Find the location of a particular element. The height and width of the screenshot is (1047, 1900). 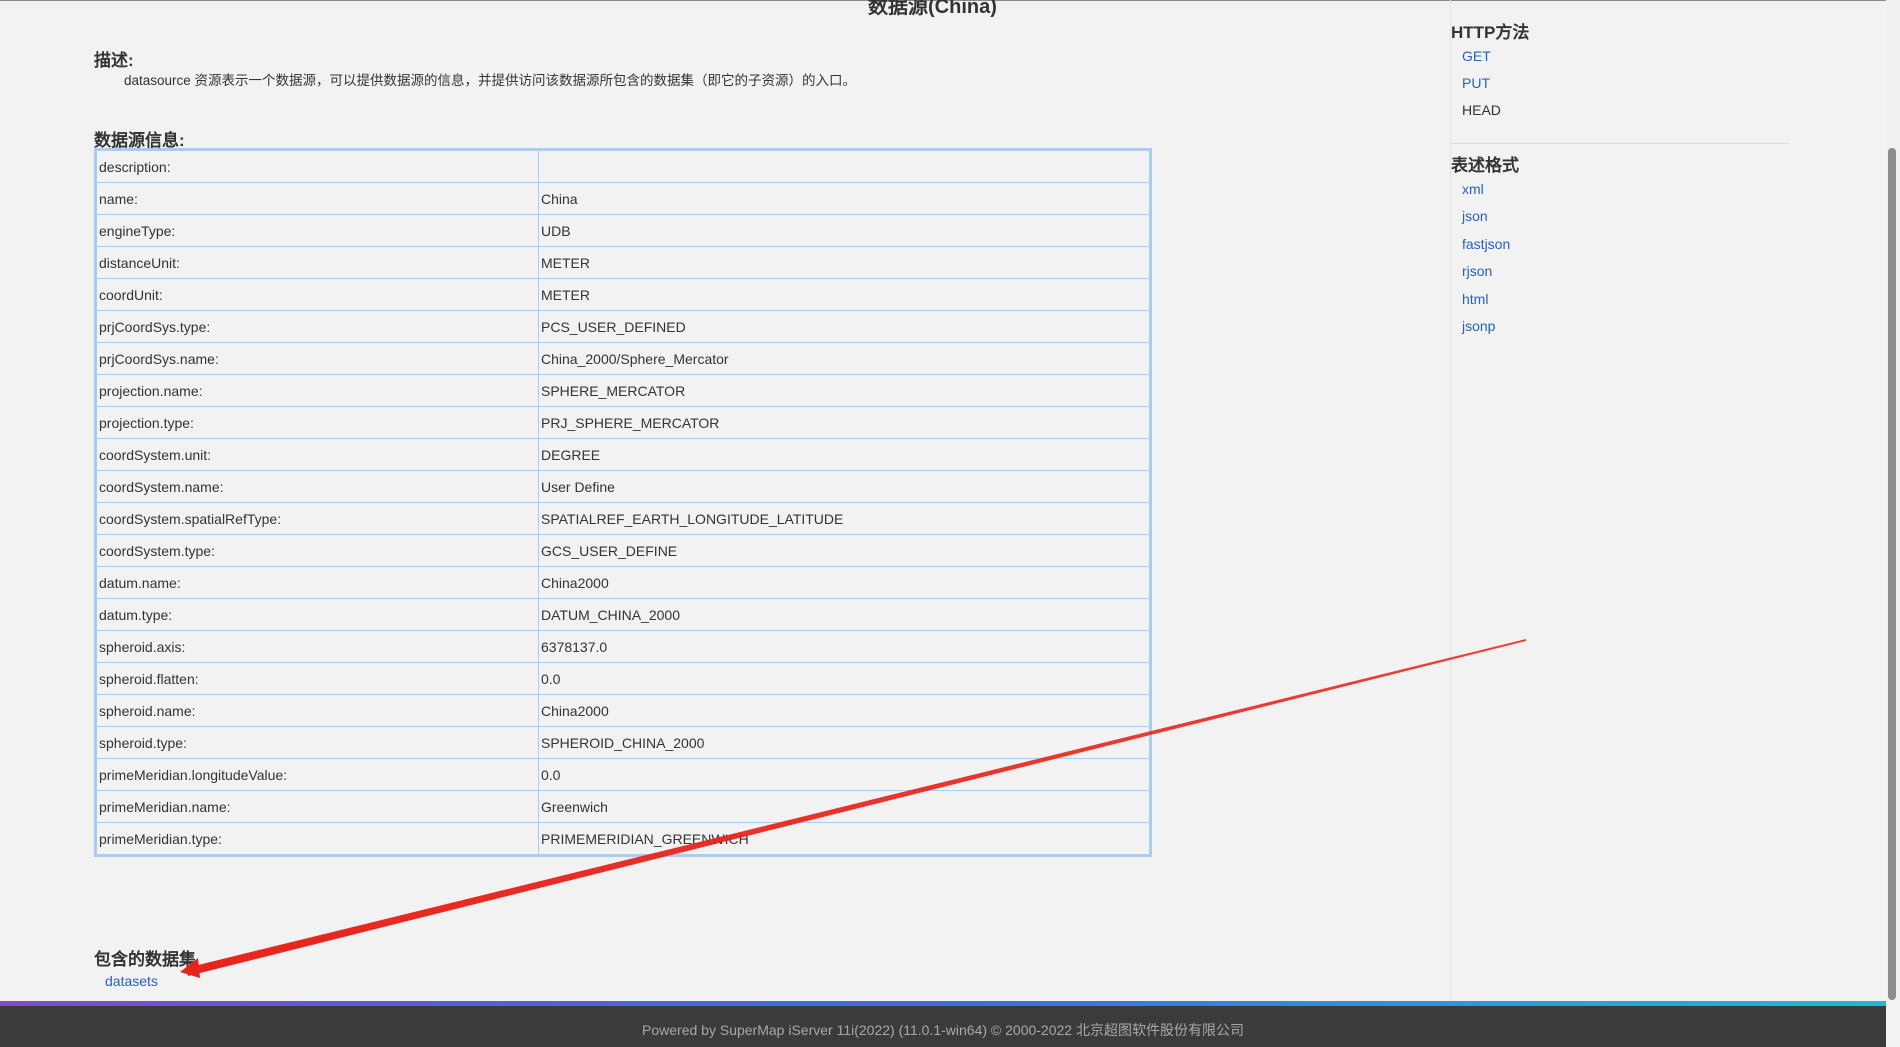

info-table-row: engineType: UDB is located at coordinates (623, 230).